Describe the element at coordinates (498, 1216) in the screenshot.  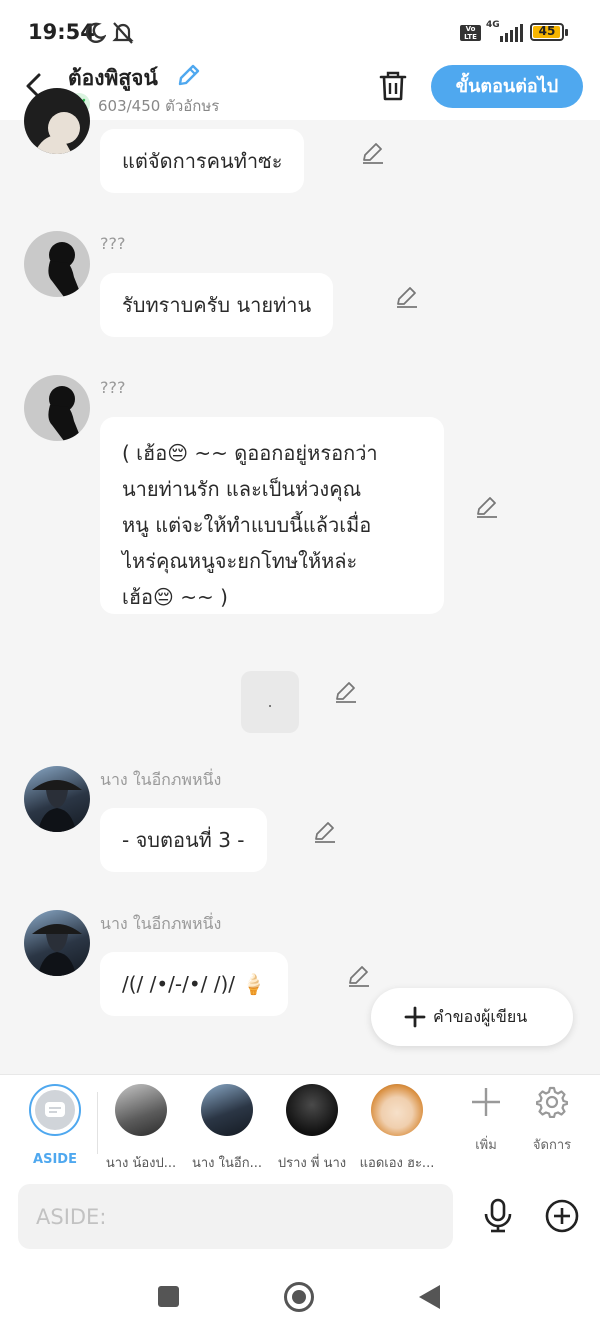
I see `microphone-icon` at that location.